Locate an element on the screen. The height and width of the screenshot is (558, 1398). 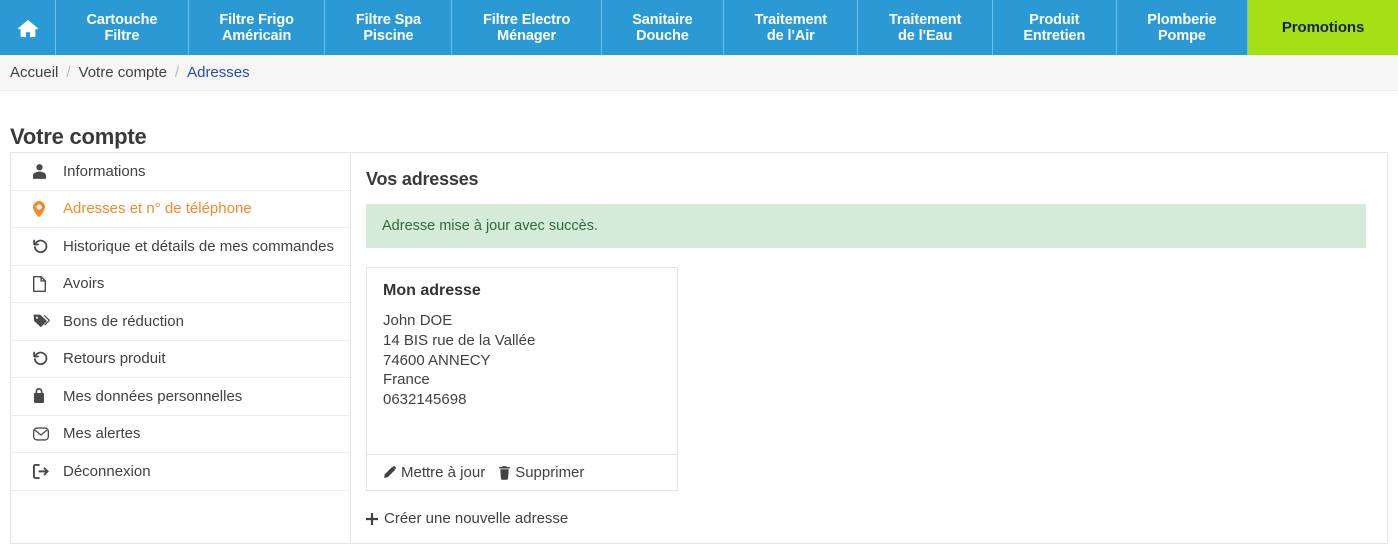
sidebar-item-alerts: Mes alertes is located at coordinates (180, 434).